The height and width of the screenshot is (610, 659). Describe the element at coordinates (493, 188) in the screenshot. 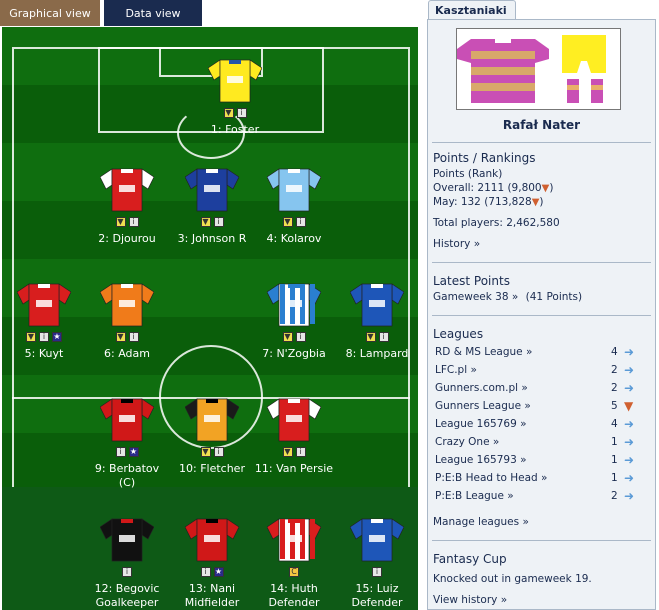

I see `overall-points: Overall: 2111 (9,800▼)` at that location.